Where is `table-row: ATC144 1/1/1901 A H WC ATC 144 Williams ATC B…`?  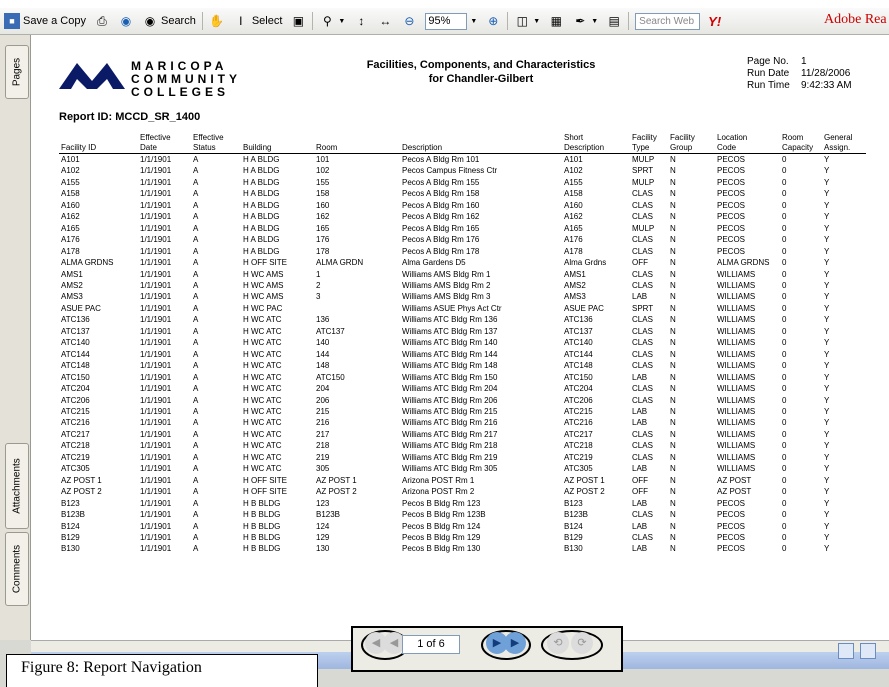
table-row: ATC144 1/1/1901 A H WC ATC 144 Williams ATC B… is located at coordinates (462, 354).